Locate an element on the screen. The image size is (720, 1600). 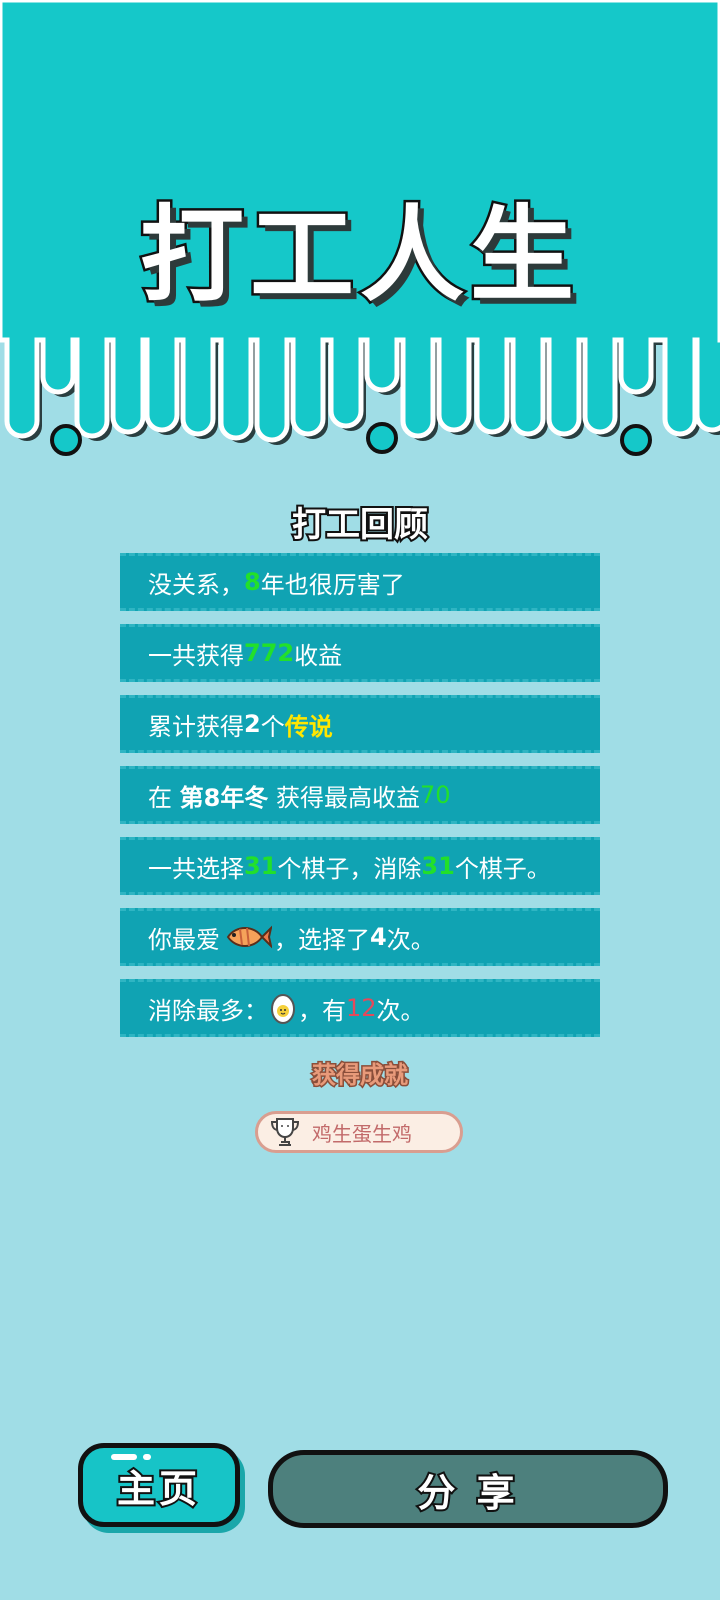
row-text: 一共选择 is located at coordinates (196, 868).